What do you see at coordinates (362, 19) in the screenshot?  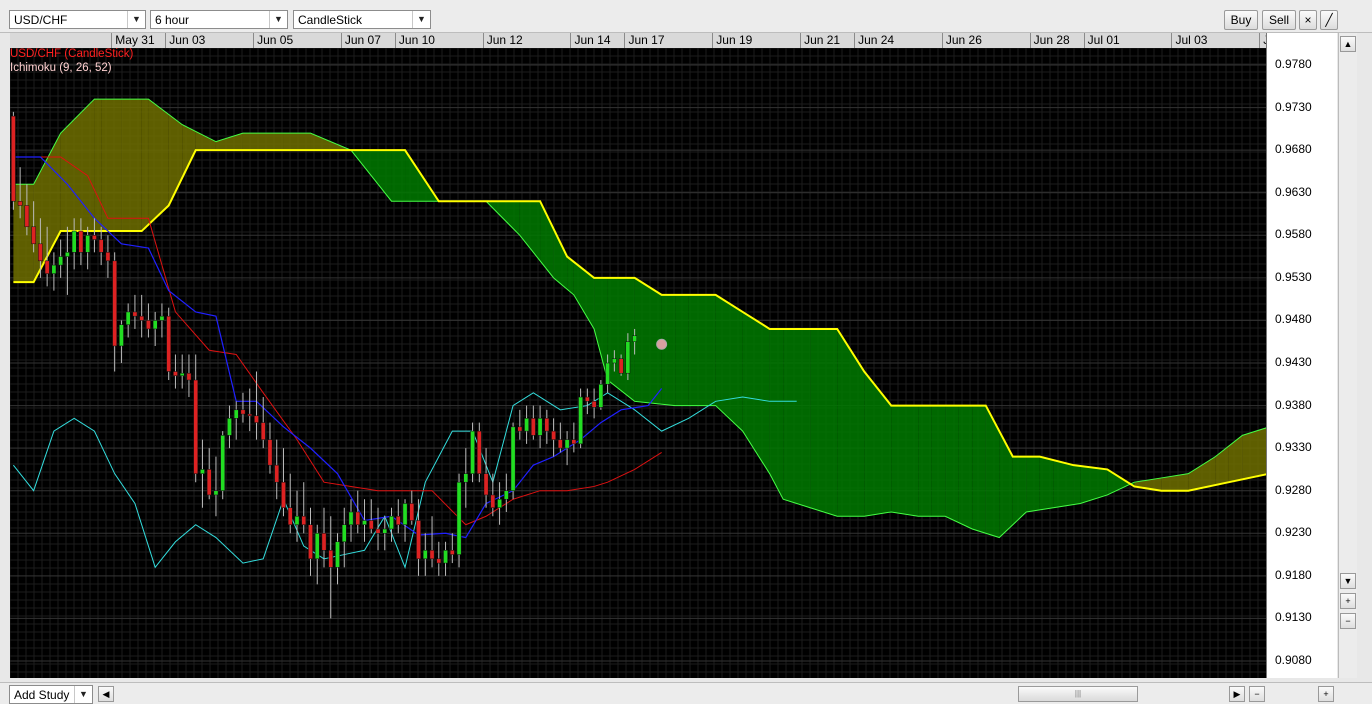 I see `chart-style-select: CandleStick ▼` at bounding box center [362, 19].